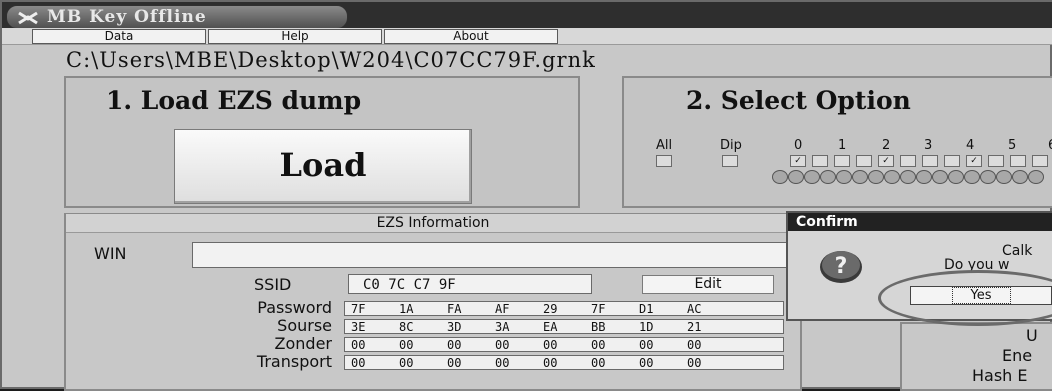  Describe the element at coordinates (798, 100) in the screenshot. I see `options-section-title: 2. Select Option` at that location.